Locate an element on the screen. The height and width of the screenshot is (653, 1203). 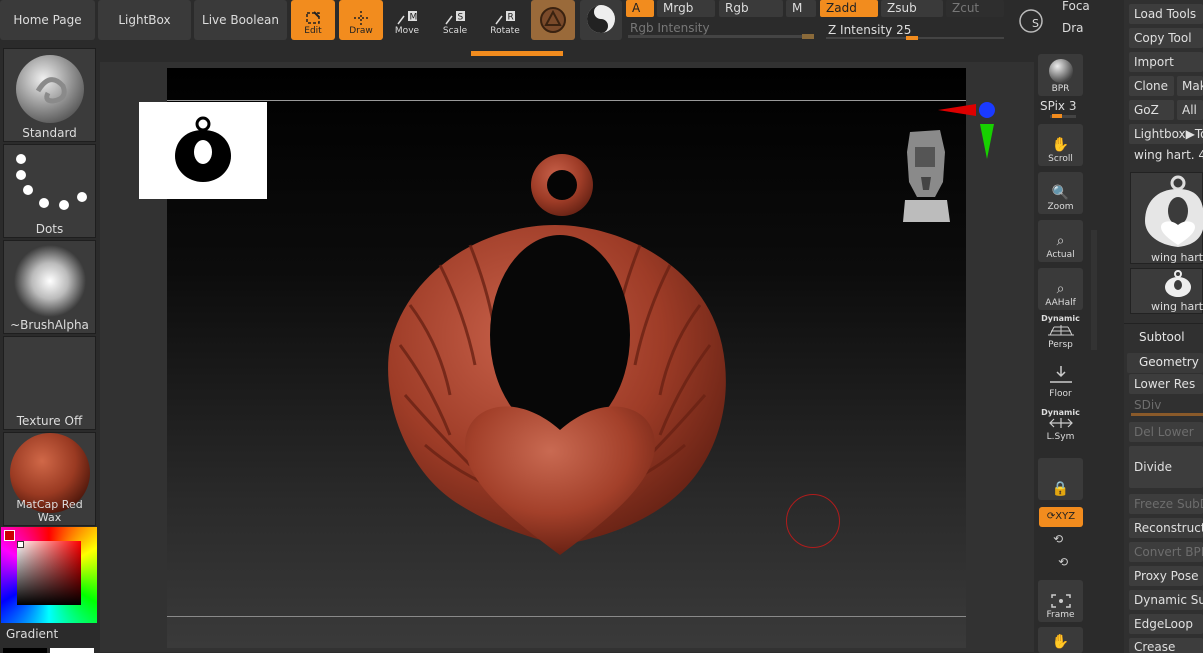
rgb-intensity-label: Rgb Intensity is located at coordinates (670, 28).